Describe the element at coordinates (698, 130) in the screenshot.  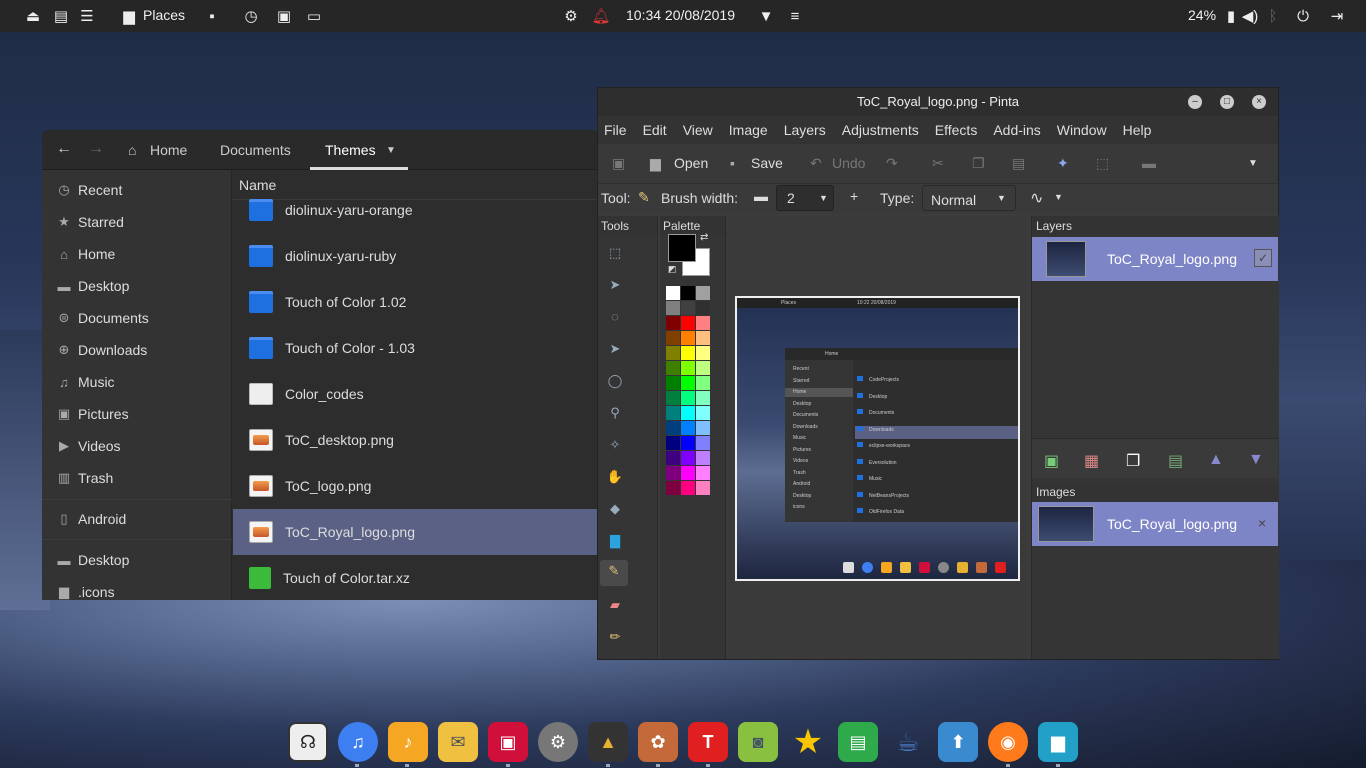
I see `menu-view: View` at that location.